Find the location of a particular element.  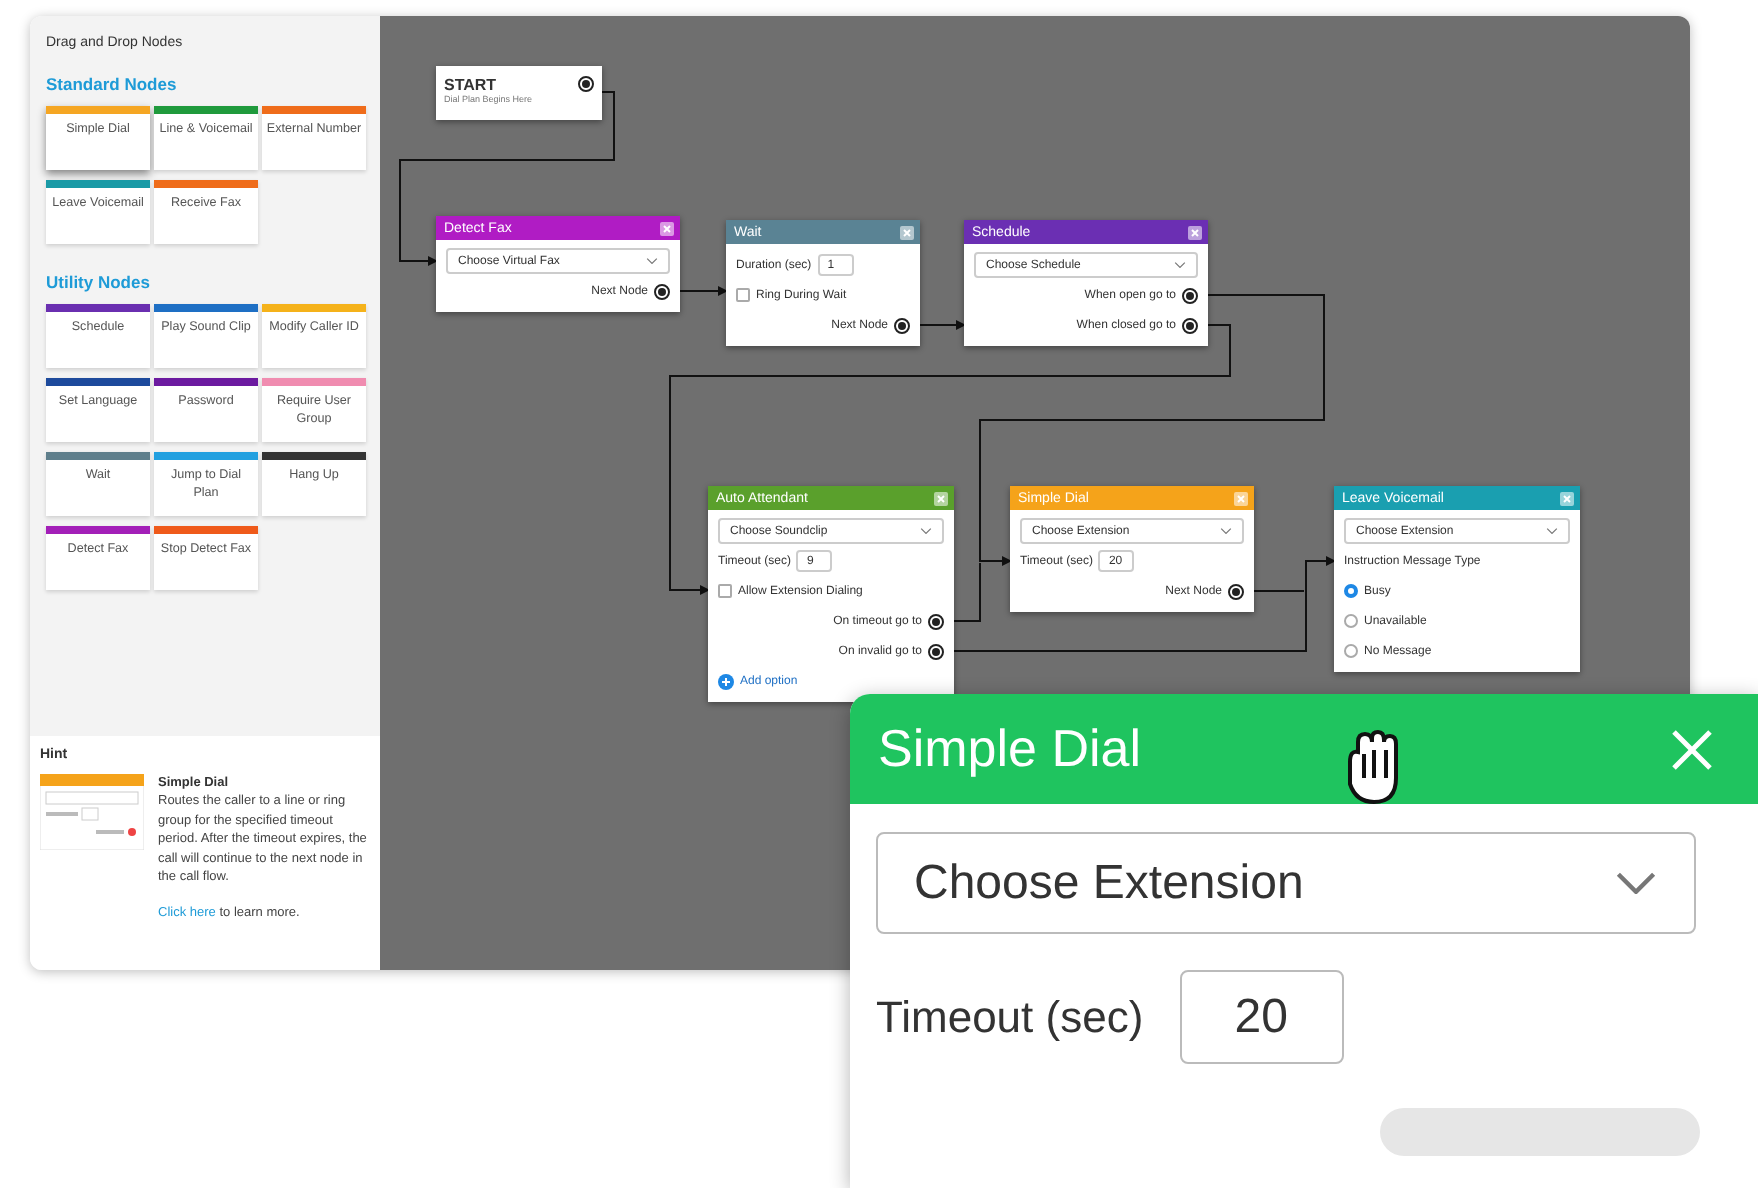

extension-select: Choose Extension is located at coordinates (1286, 883).